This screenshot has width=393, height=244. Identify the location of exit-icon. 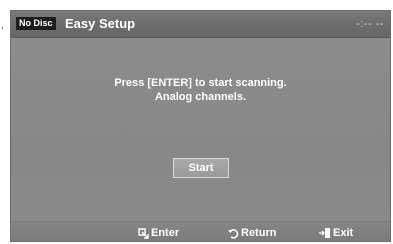
(325, 233).